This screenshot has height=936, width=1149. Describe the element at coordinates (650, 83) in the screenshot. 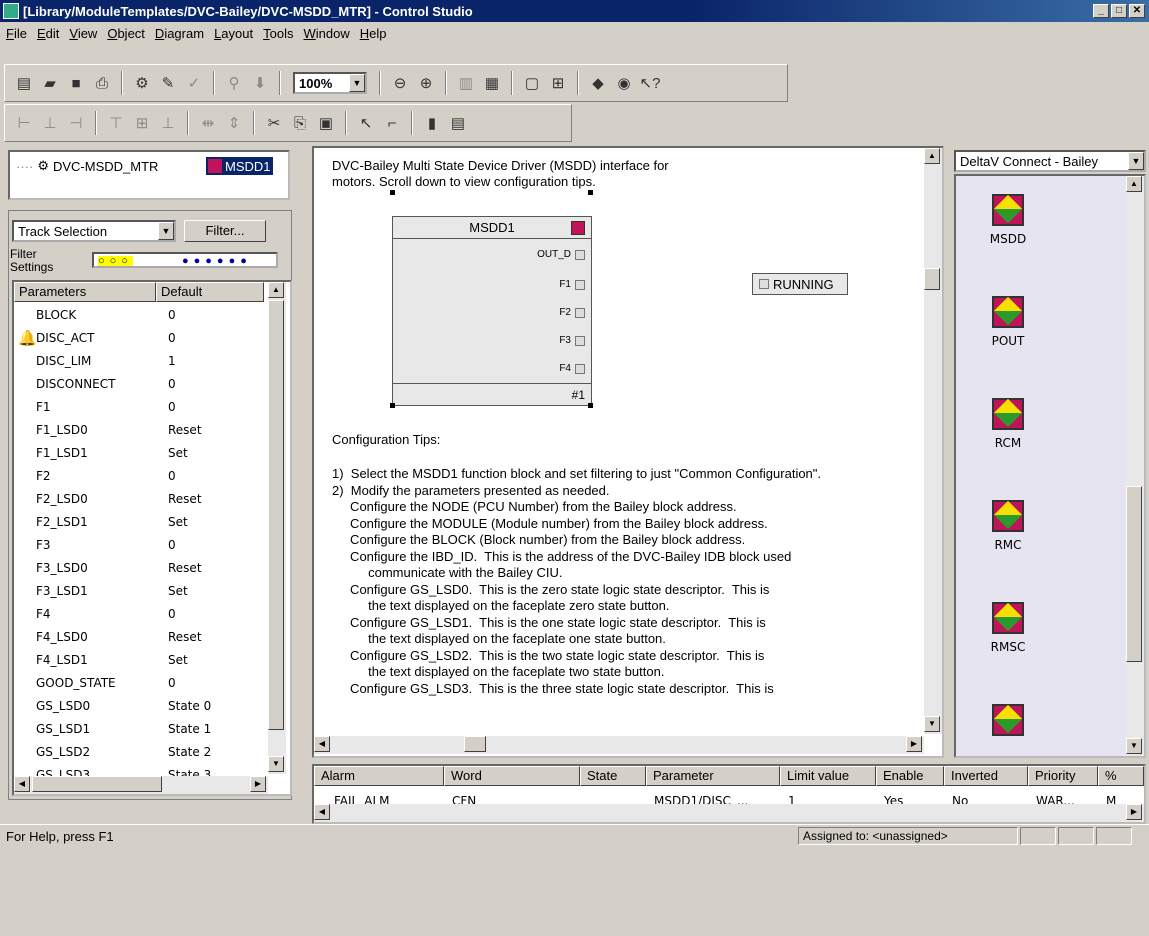

I see `context-help-icon: ↖?` at that location.